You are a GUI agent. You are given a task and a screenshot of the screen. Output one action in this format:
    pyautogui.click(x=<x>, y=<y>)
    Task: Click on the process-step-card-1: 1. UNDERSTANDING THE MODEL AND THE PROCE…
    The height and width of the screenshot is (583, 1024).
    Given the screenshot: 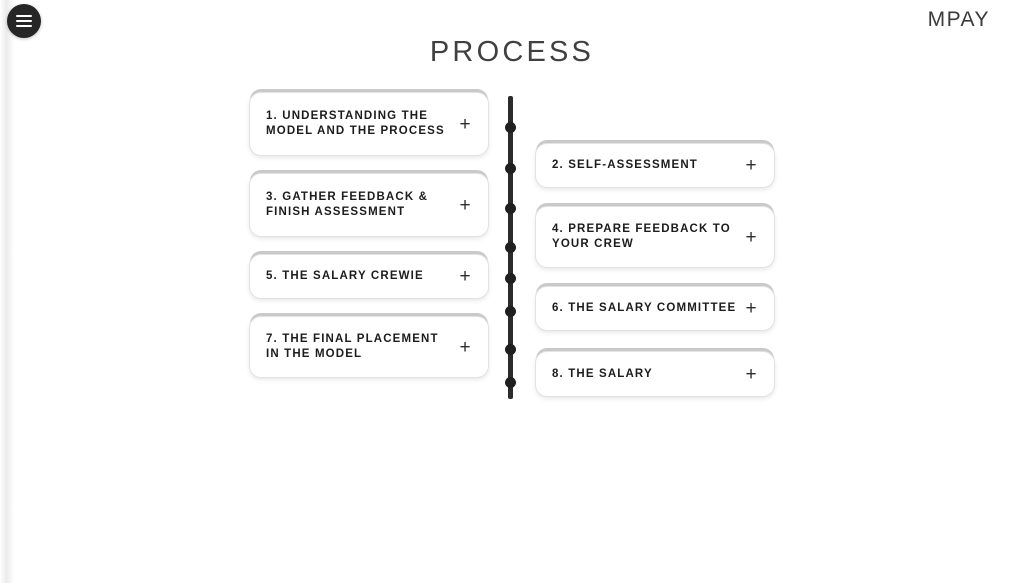 What is the action you would take?
    pyautogui.click(x=369, y=124)
    